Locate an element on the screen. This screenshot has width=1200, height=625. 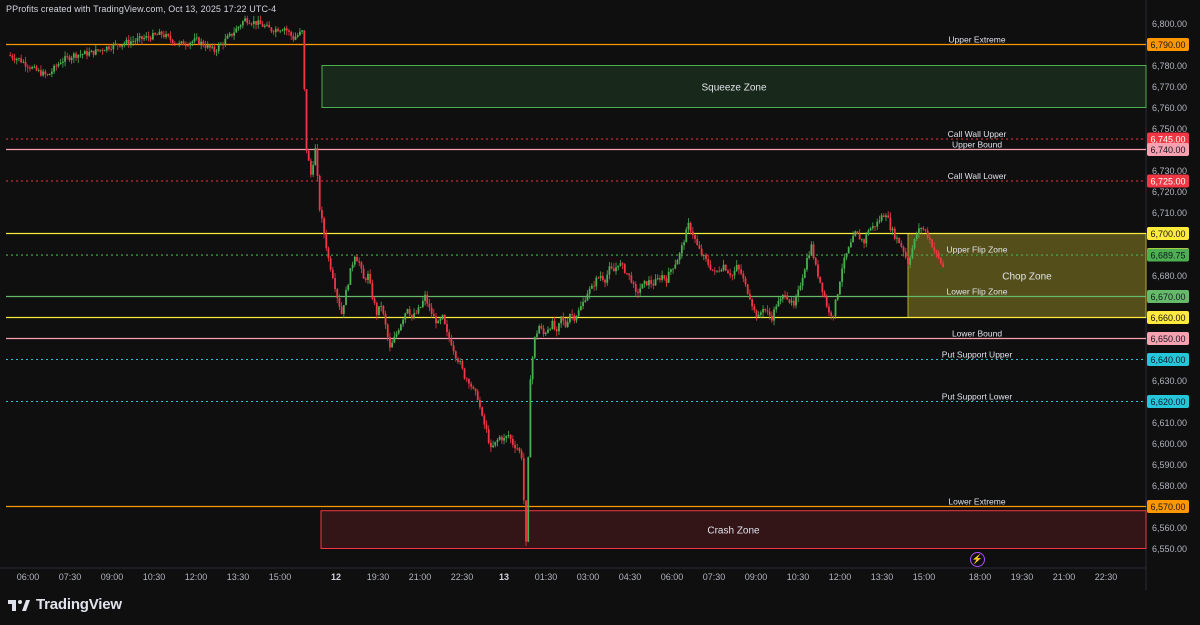
price-badge-label: 6,700.00 is located at coordinates (1167, 234).